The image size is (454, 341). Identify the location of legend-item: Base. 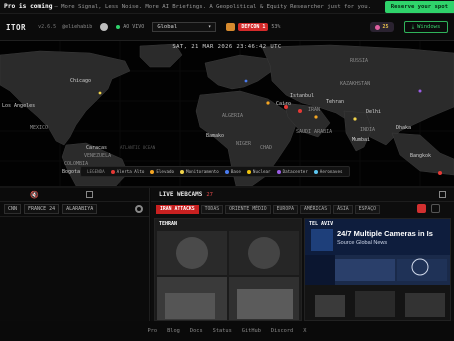
(232, 171).